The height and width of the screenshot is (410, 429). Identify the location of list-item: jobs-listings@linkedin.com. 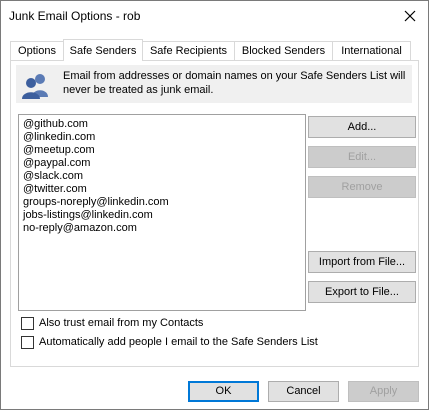
(88, 215).